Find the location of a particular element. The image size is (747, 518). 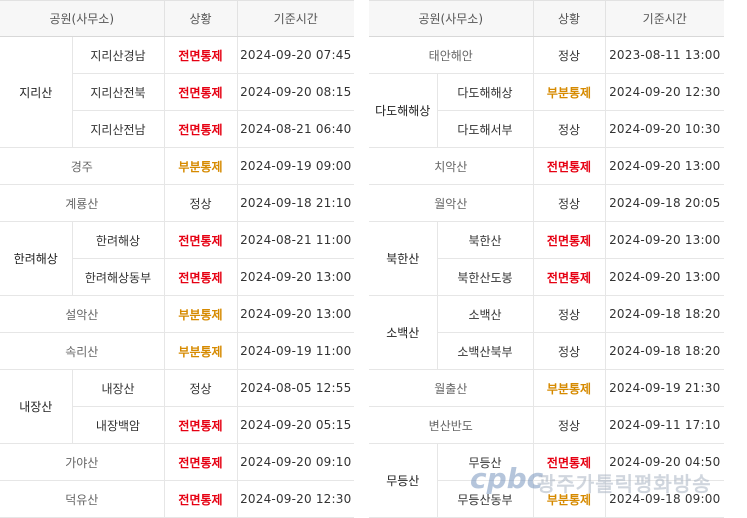

table-row: 설악산 부분통제 2024-09-20 13:00 is located at coordinates (177, 314).